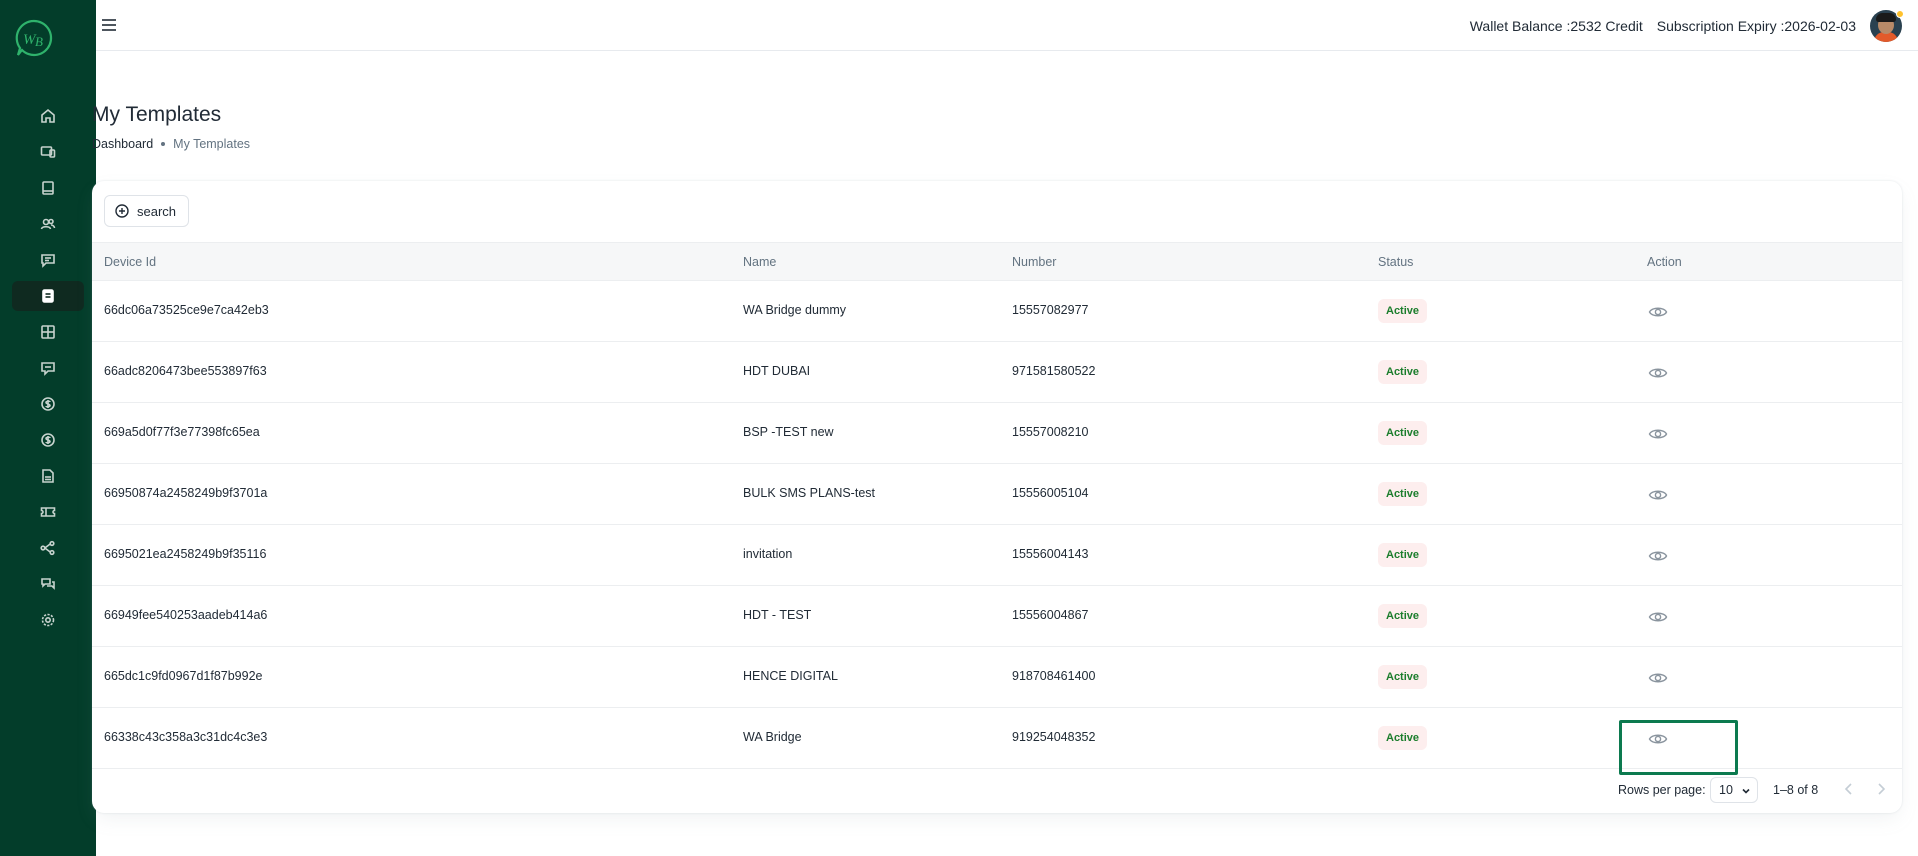 This screenshot has width=1918, height=856. I want to click on rows-per-page-select: 10, so click(1734, 790).